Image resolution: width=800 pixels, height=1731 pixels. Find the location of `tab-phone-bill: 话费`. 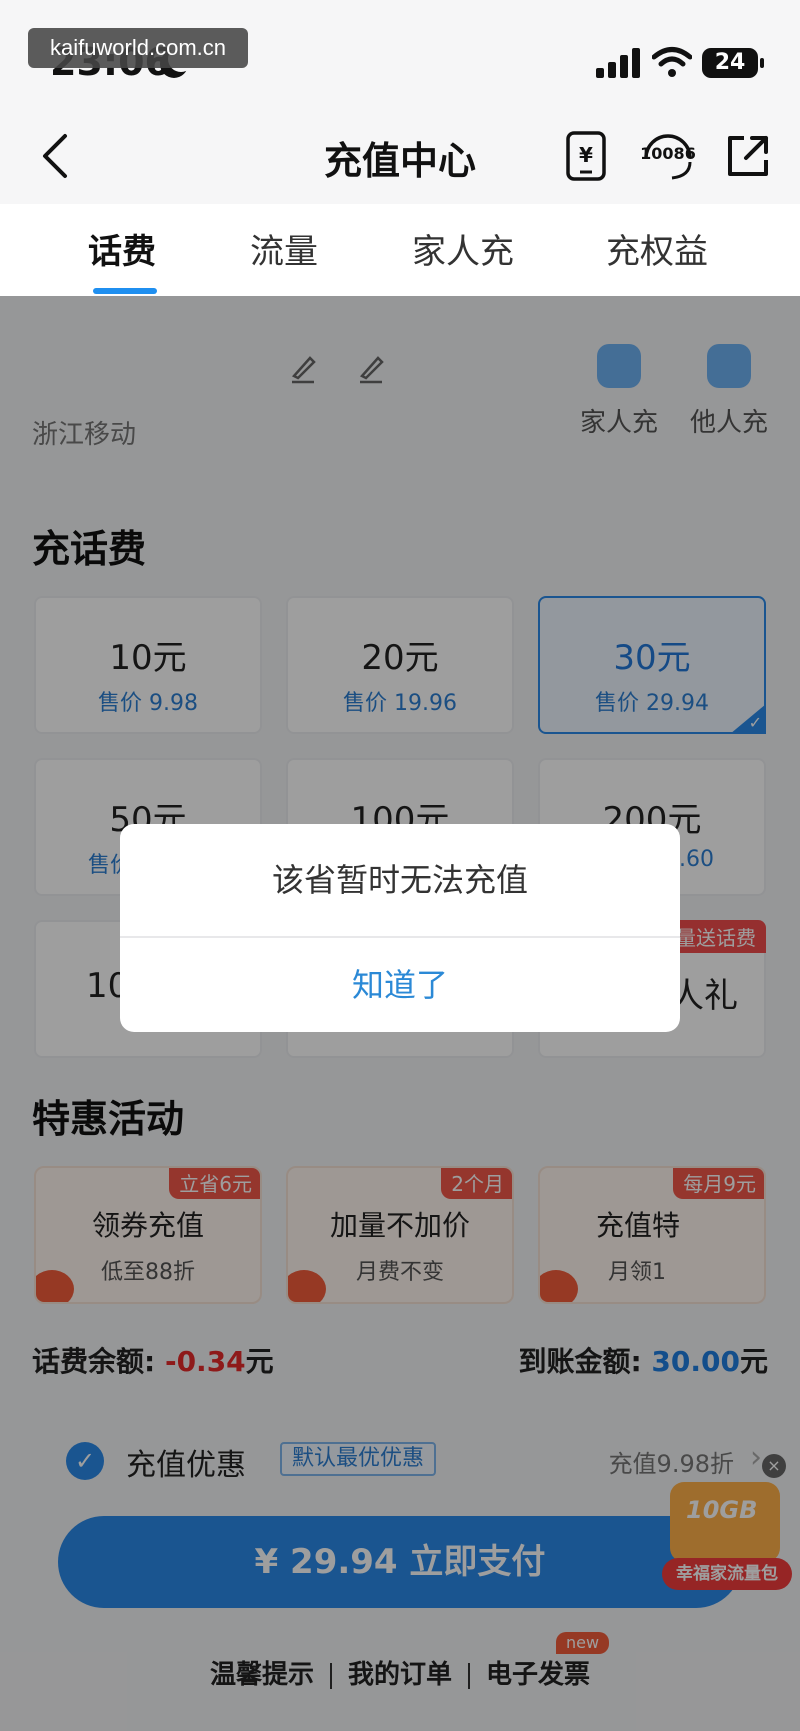

tab-phone-bill: 话费 is located at coordinates (122, 248).